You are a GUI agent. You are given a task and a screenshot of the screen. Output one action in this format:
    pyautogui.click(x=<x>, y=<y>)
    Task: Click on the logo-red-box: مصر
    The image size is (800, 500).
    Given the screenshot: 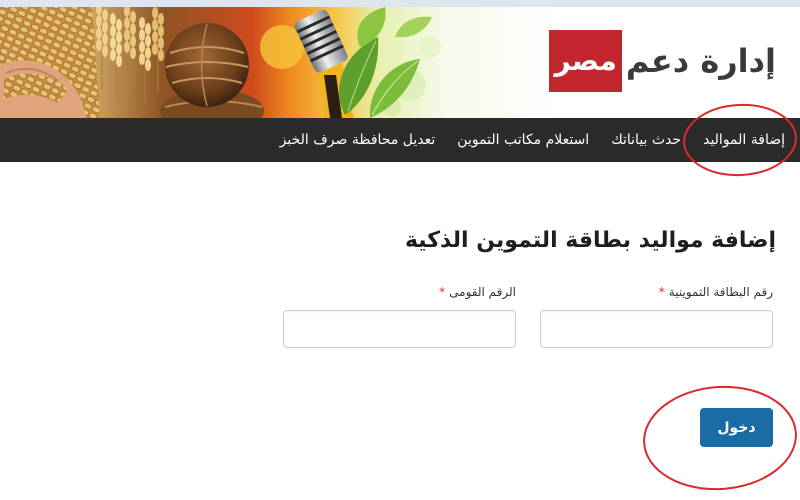 What is the action you would take?
    pyautogui.click(x=585, y=61)
    